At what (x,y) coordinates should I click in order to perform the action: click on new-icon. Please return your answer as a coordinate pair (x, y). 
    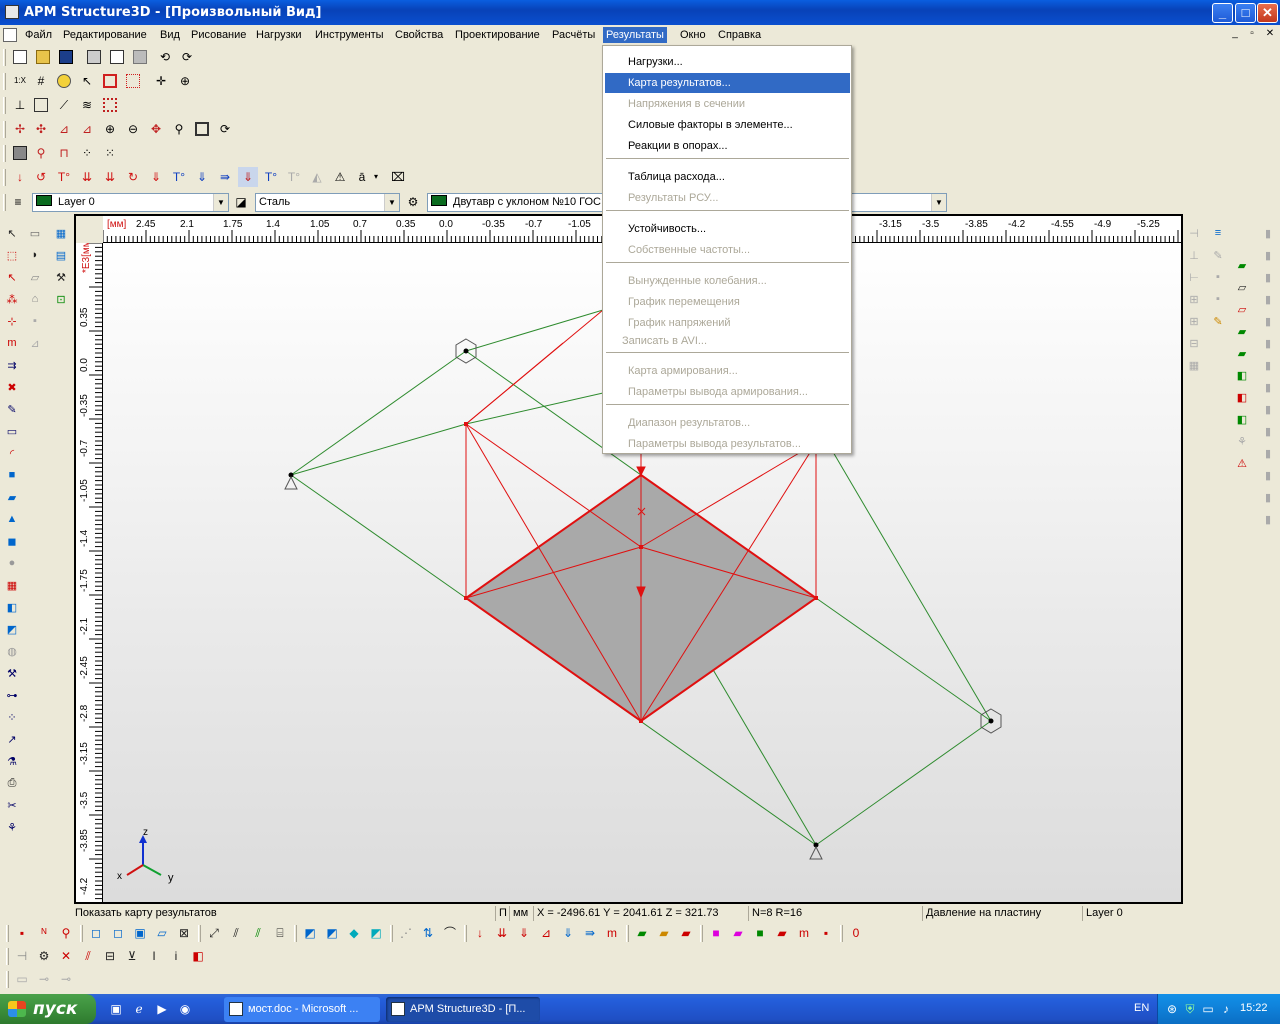
    Looking at the image, I should click on (20, 57).